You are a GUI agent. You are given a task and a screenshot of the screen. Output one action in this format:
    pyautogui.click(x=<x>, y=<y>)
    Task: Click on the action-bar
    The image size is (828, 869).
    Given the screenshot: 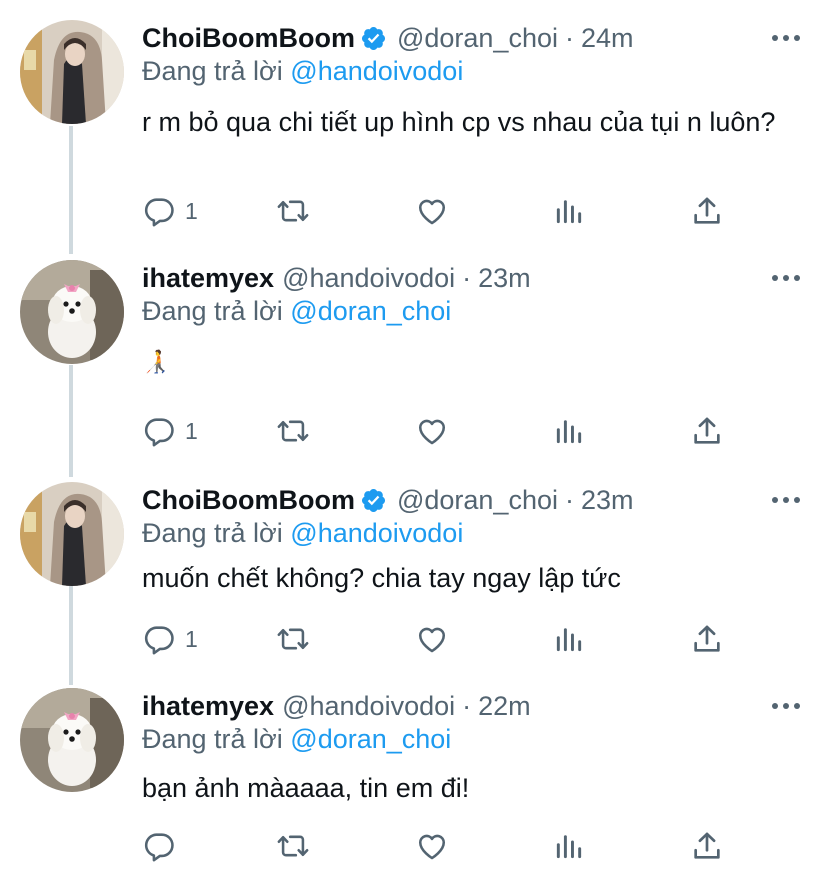 What is the action you would take?
    pyautogui.click(x=442, y=846)
    